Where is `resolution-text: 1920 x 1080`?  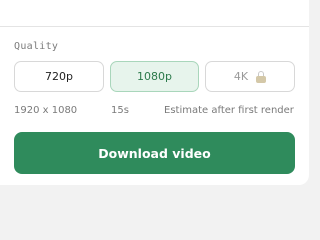
resolution-text: 1920 x 1080 is located at coordinates (46, 110).